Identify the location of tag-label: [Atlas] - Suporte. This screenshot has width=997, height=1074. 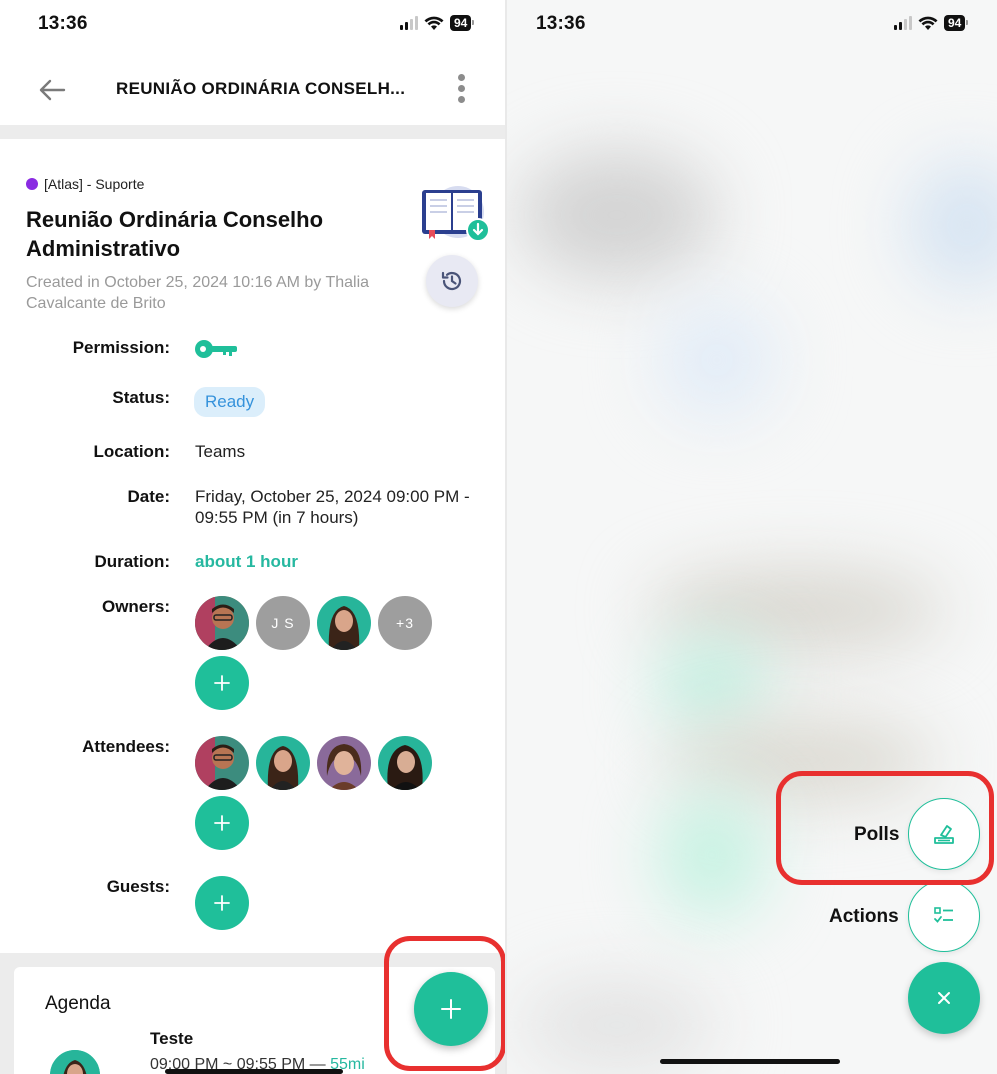
(94, 184).